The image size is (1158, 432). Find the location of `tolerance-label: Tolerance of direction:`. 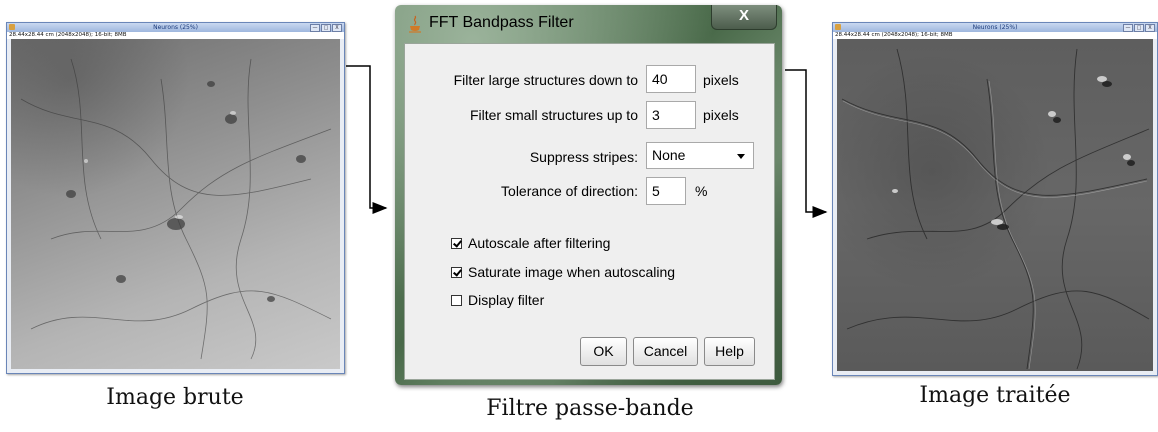

tolerance-label: Tolerance of direction: is located at coordinates (569, 191).